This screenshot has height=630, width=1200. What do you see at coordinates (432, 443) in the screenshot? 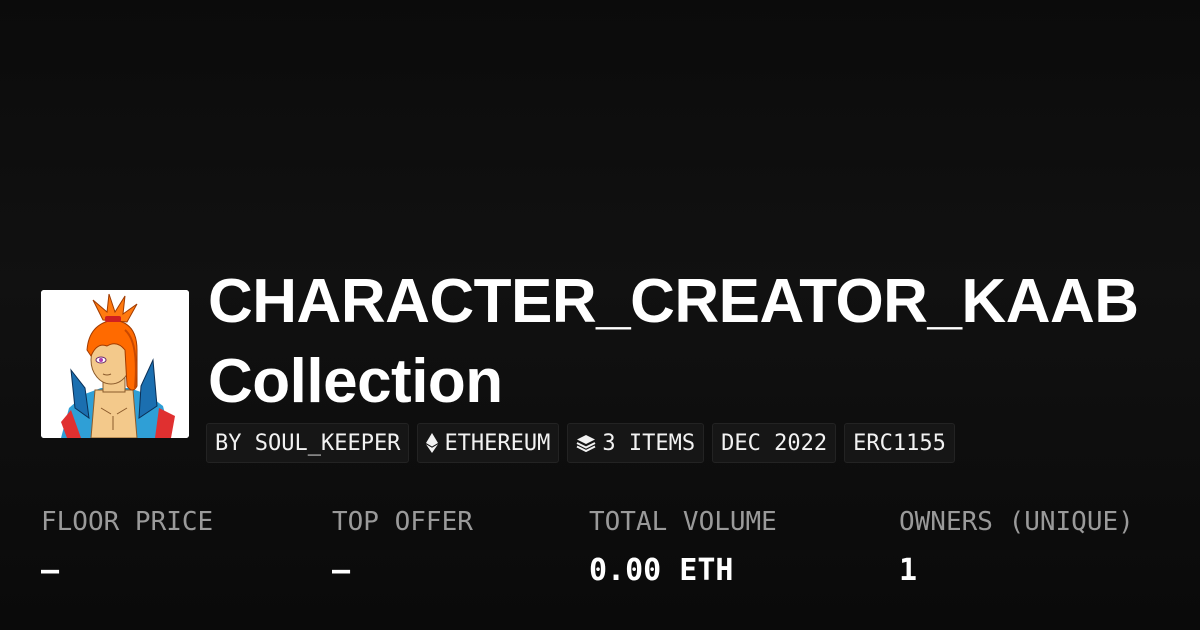
I see `ethereum-icon` at bounding box center [432, 443].